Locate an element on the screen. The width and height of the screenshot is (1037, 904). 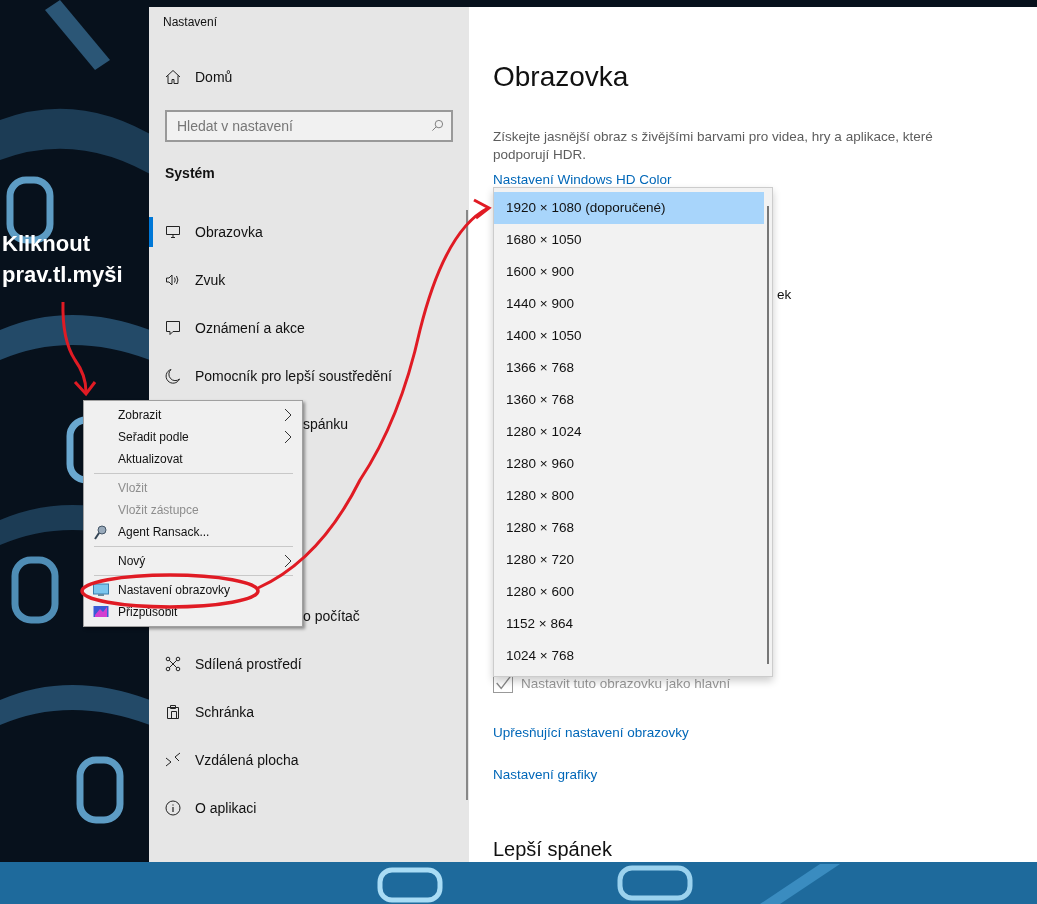
sidebar-item: Zvuk is located at coordinates (309, 280).